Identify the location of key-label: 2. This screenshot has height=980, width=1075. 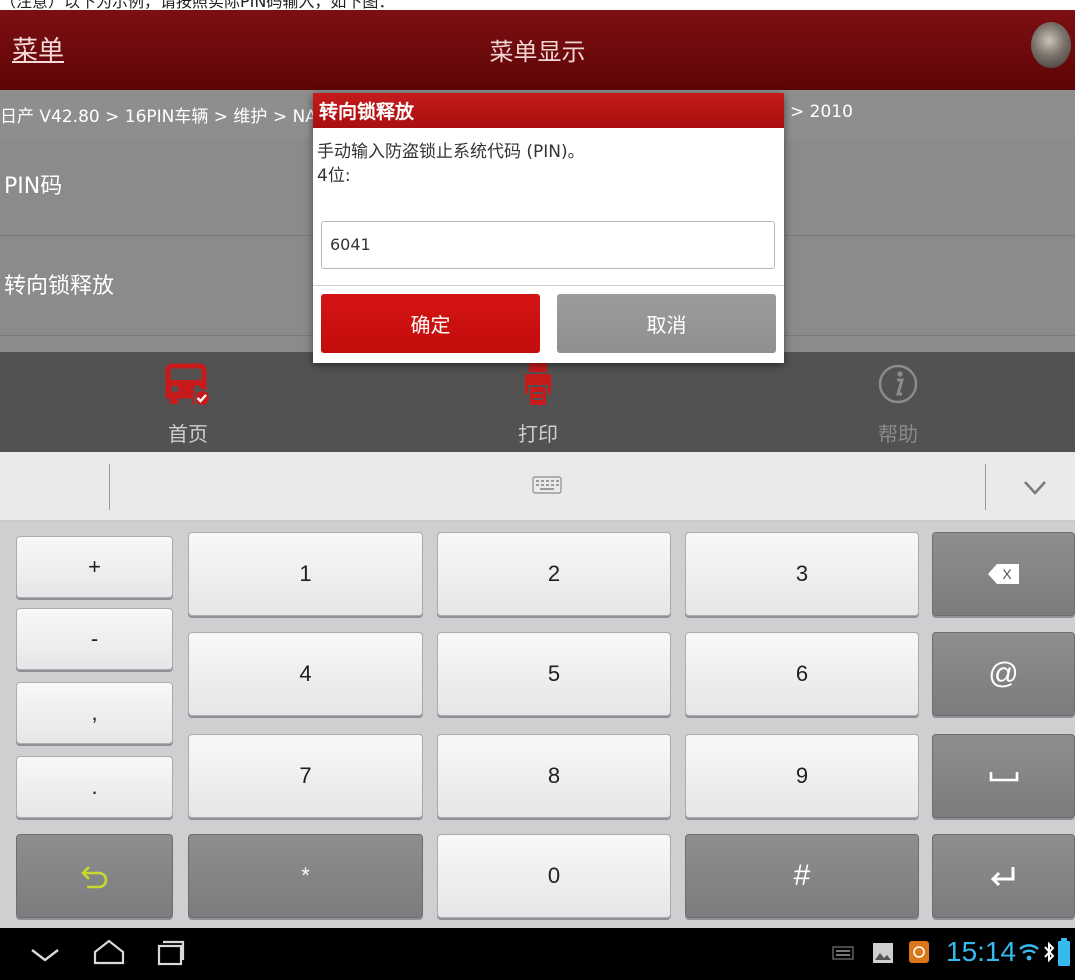
(554, 573).